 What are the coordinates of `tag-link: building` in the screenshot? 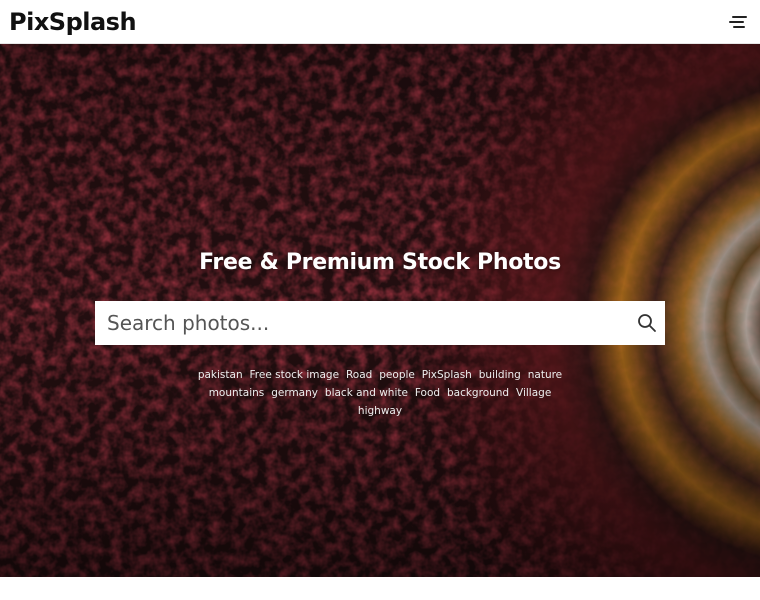 It's located at (500, 375).